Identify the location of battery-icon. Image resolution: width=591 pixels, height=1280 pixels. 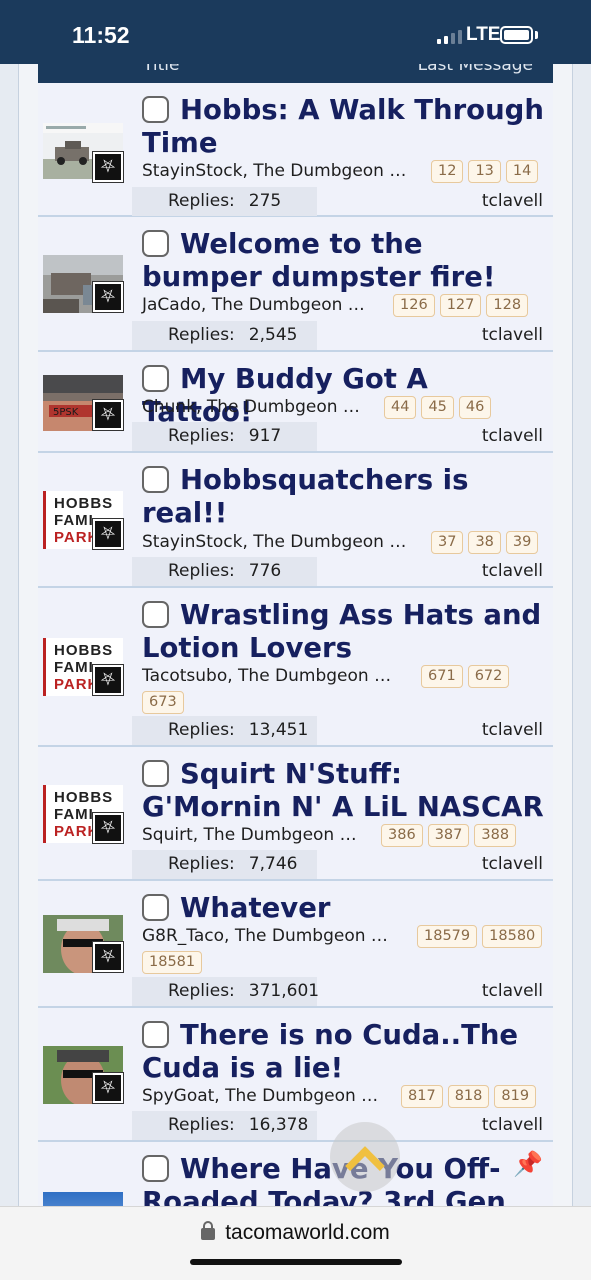
(516, 35).